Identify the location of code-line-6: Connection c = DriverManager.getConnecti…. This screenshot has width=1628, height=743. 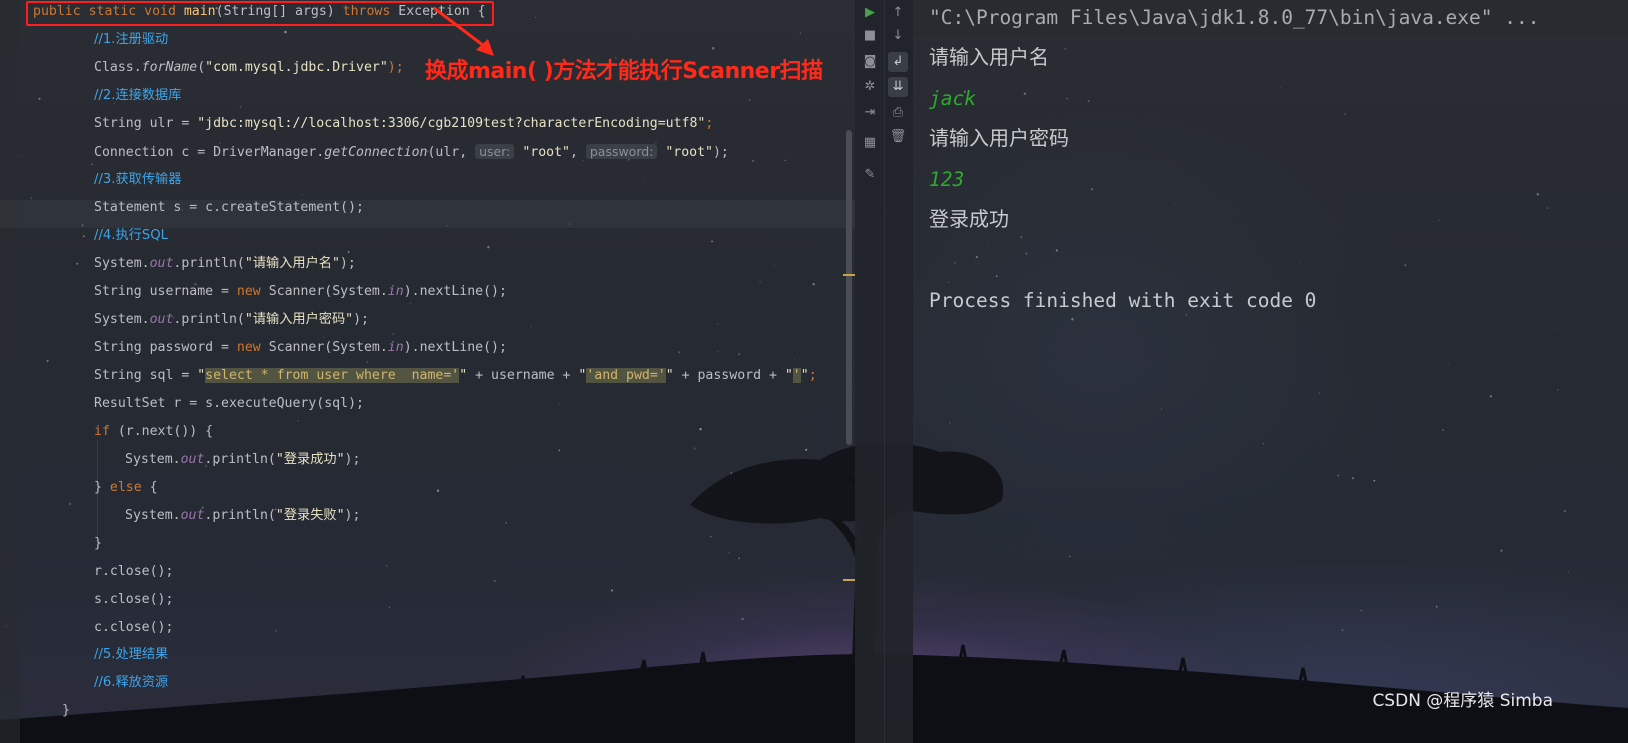
(411, 152).